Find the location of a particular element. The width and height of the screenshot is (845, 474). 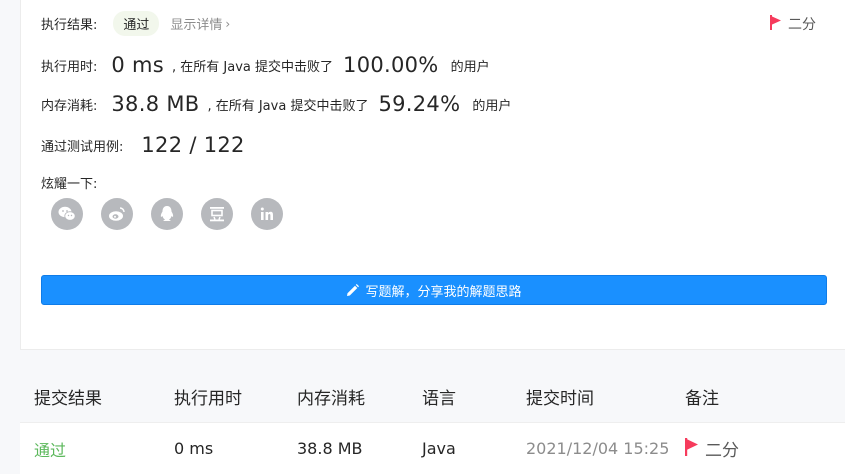

runtime-label: 执行用时: is located at coordinates (69, 67).